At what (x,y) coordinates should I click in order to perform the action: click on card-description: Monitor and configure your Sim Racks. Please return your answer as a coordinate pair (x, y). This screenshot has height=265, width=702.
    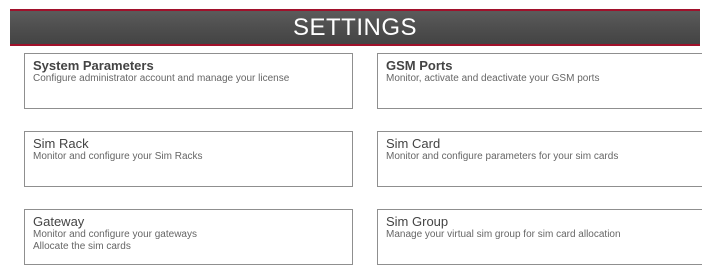
    Looking at the image, I should click on (118, 156).